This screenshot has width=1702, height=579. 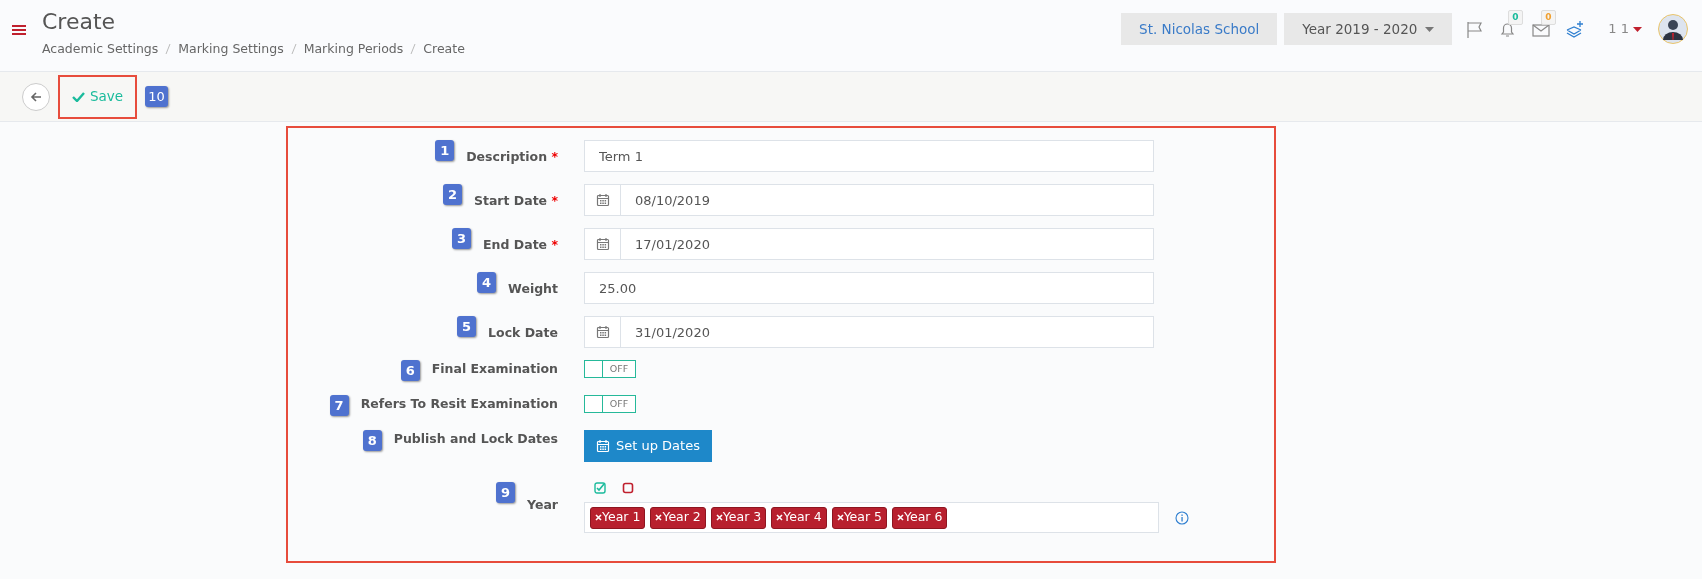 What do you see at coordinates (372, 440) in the screenshot?
I see `step-badge: 8` at bounding box center [372, 440].